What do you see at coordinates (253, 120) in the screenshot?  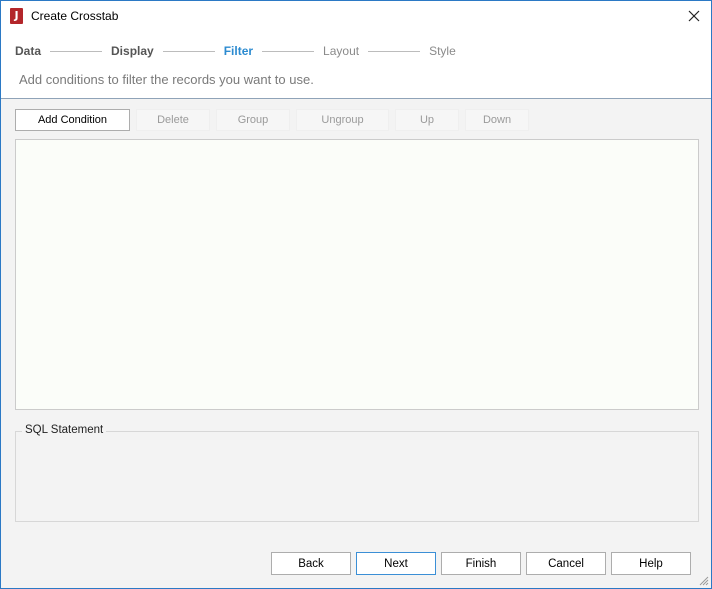 I see `group-button: Group` at bounding box center [253, 120].